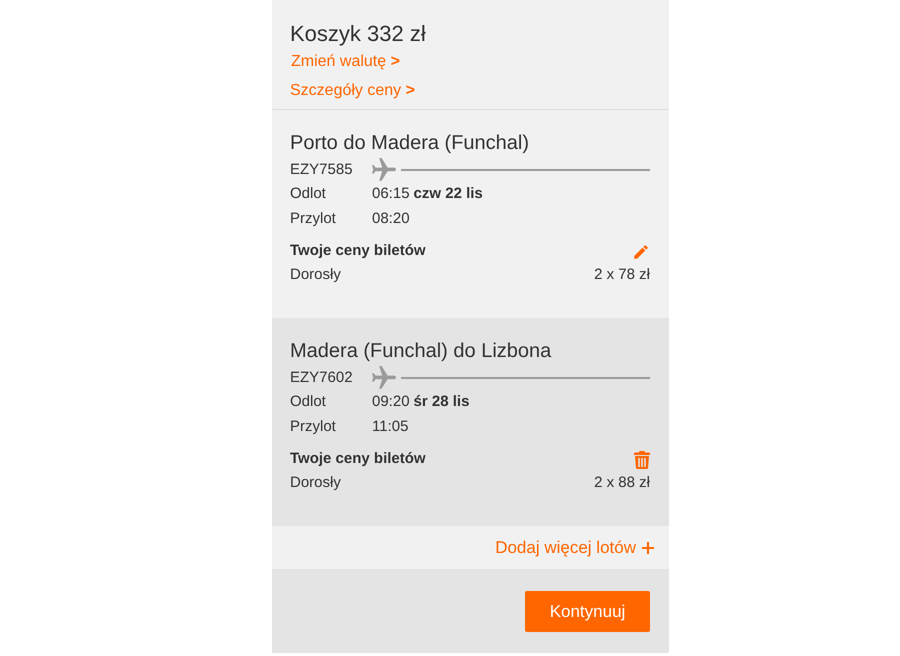 The image size is (900, 656). What do you see at coordinates (322, 170) in the screenshot?
I see `flight-number: EZY7585` at bounding box center [322, 170].